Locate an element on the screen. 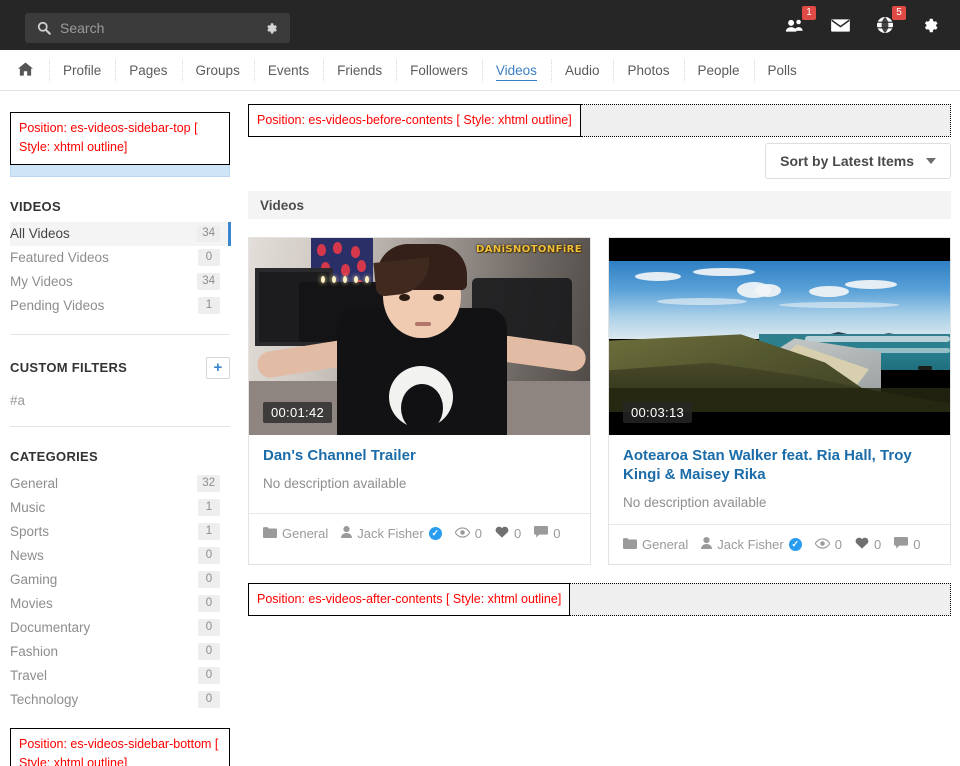 The height and width of the screenshot is (766, 960). sidebar-item-sports: Sports 1 is located at coordinates (120, 532).